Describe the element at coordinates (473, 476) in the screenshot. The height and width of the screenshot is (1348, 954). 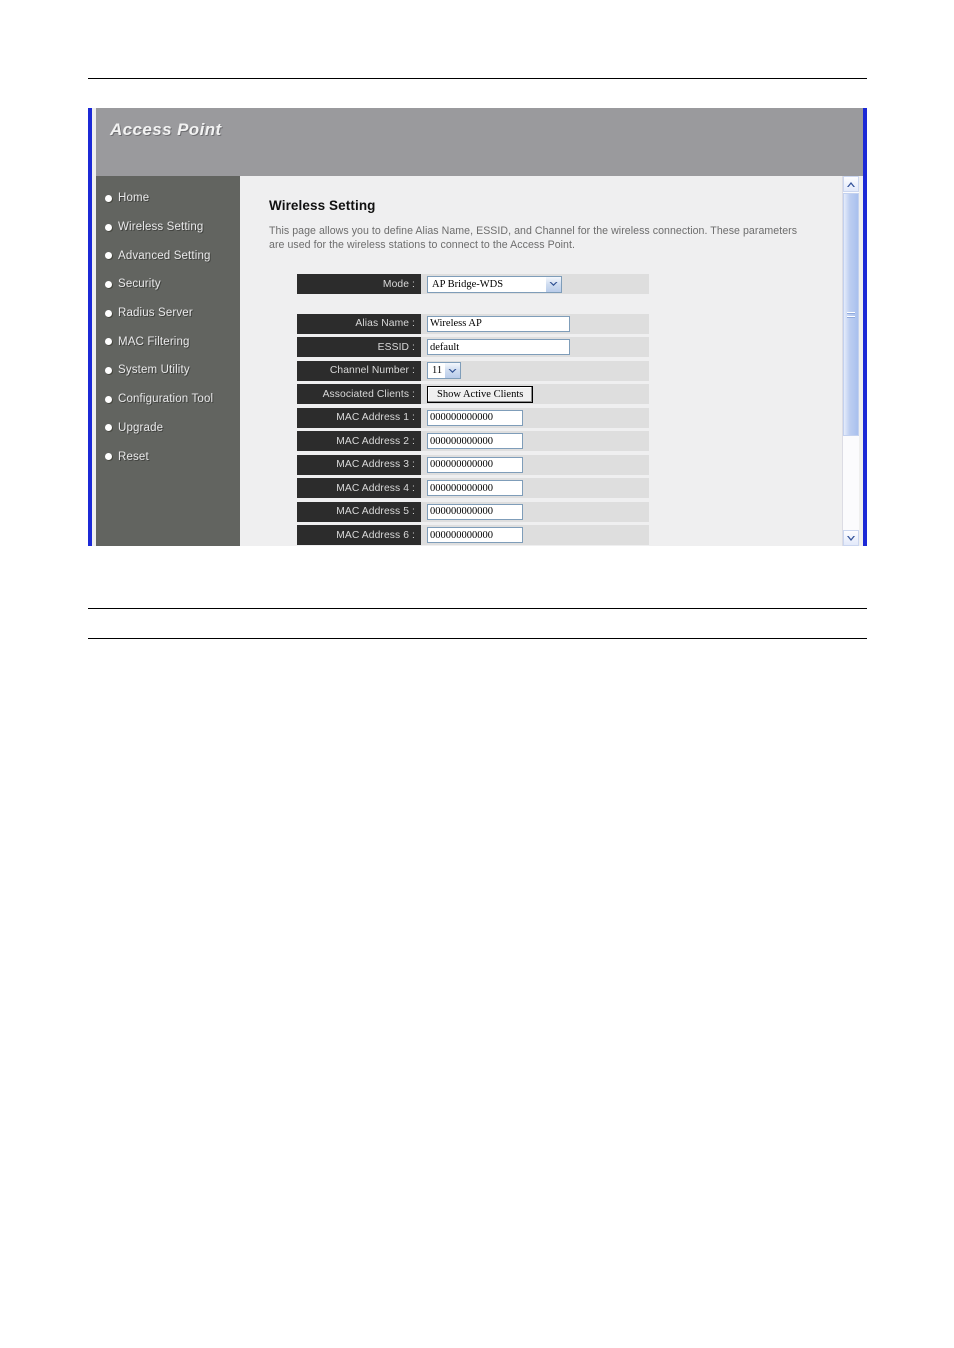
I see `mac-address-rows: MAC Address 1 : MAC Address 2` at that location.